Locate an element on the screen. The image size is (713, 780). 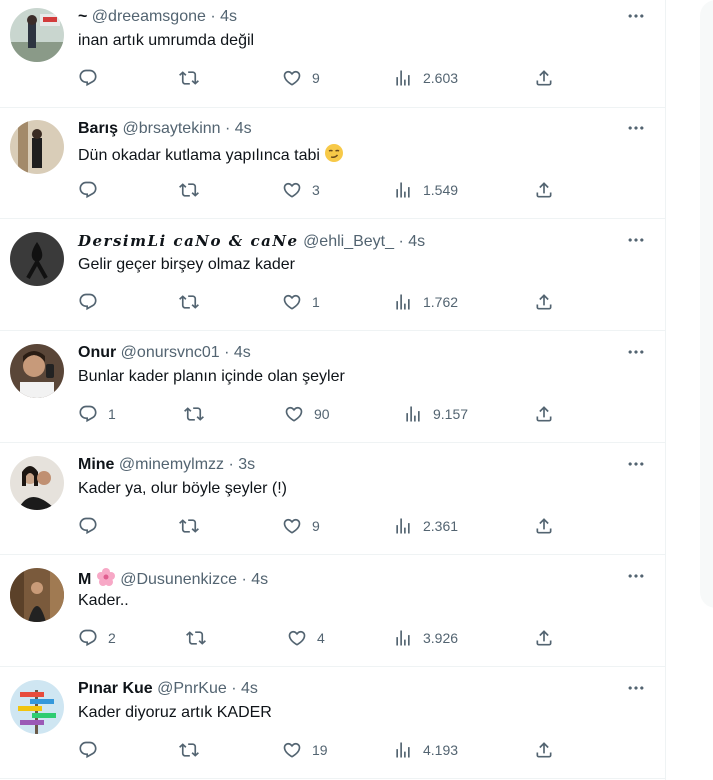
display-name: ~ is located at coordinates (82, 16).